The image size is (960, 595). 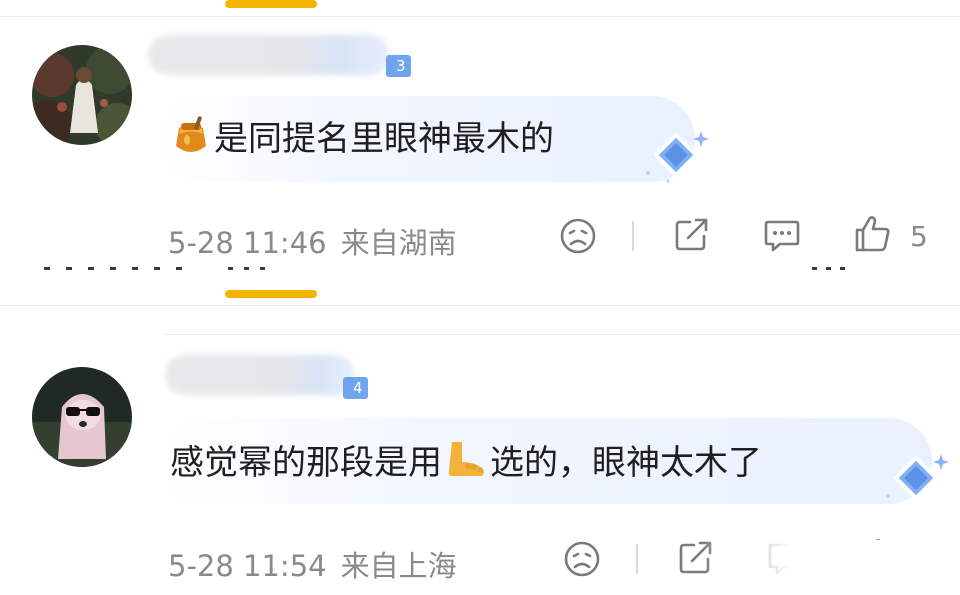 What do you see at coordinates (398, 243) in the screenshot?
I see `comment-location: 来自湖南` at bounding box center [398, 243].